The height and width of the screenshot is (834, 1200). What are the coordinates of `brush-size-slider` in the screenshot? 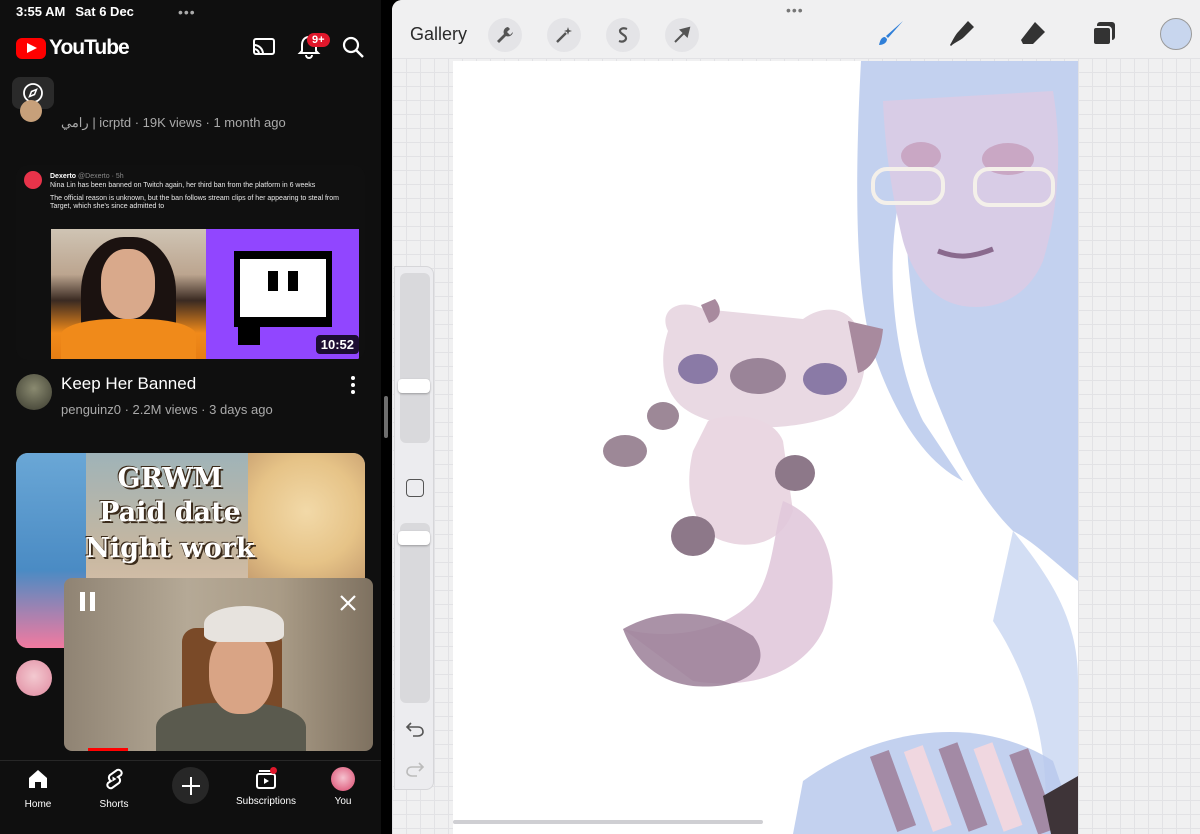 It's located at (415, 358).